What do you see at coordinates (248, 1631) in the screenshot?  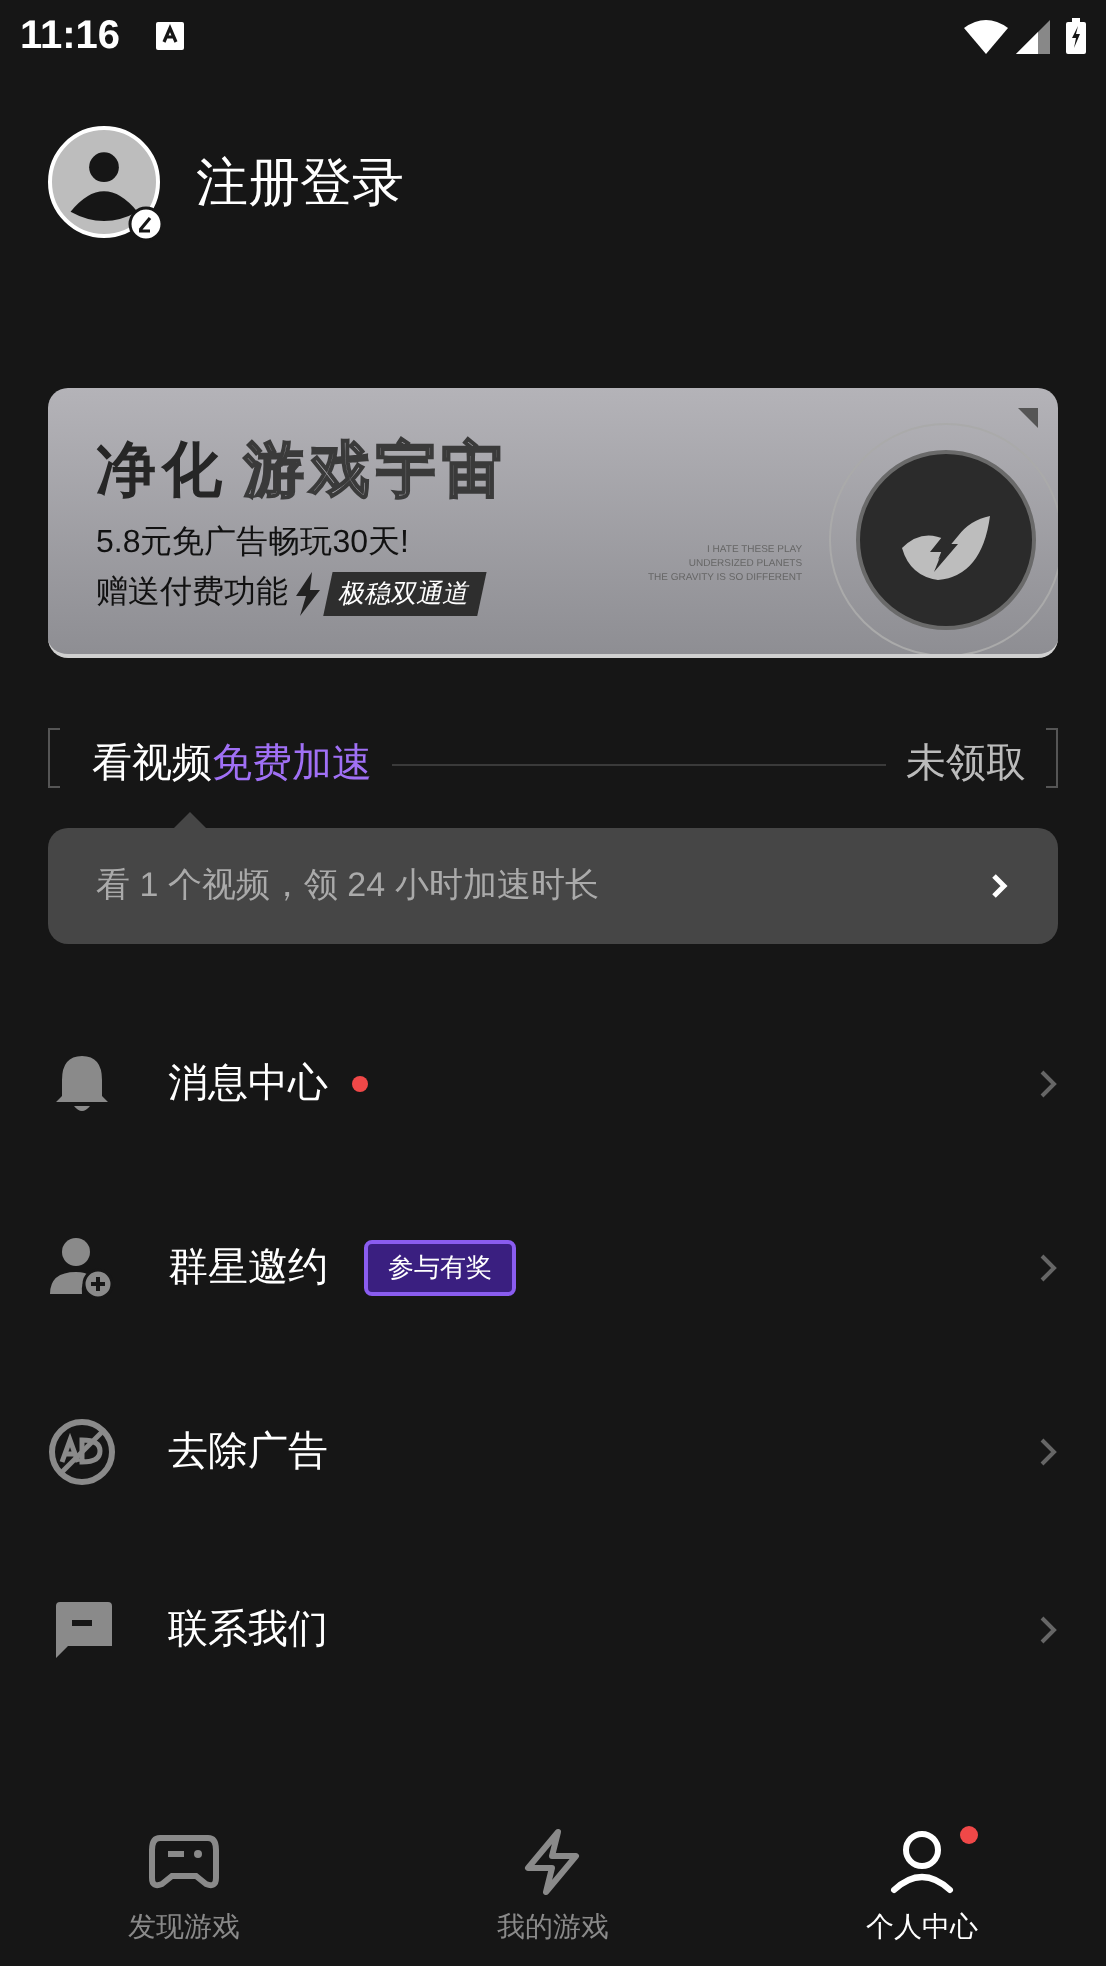 I see `menu-label: 联系我们` at bounding box center [248, 1631].